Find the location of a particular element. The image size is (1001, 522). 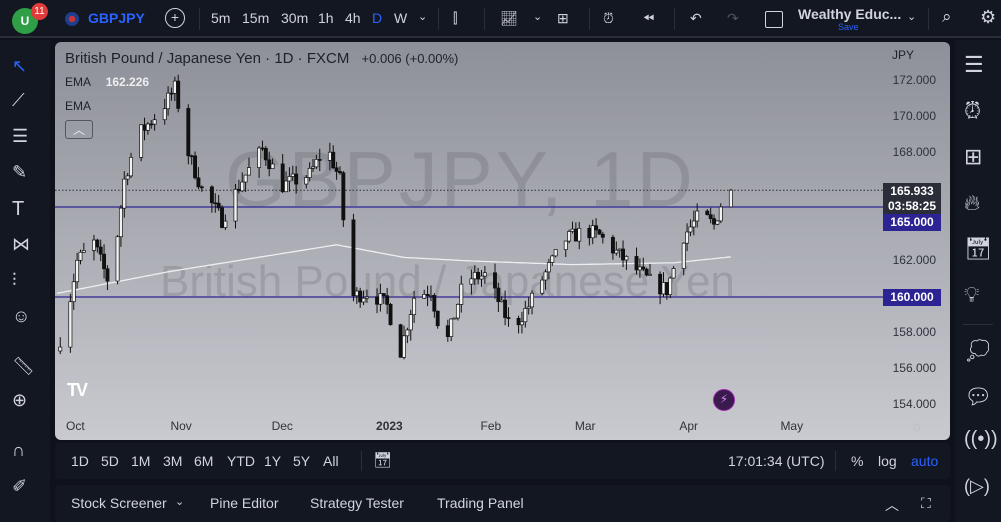

ema-indicator-1: EMA 162.226 is located at coordinates (107, 82).